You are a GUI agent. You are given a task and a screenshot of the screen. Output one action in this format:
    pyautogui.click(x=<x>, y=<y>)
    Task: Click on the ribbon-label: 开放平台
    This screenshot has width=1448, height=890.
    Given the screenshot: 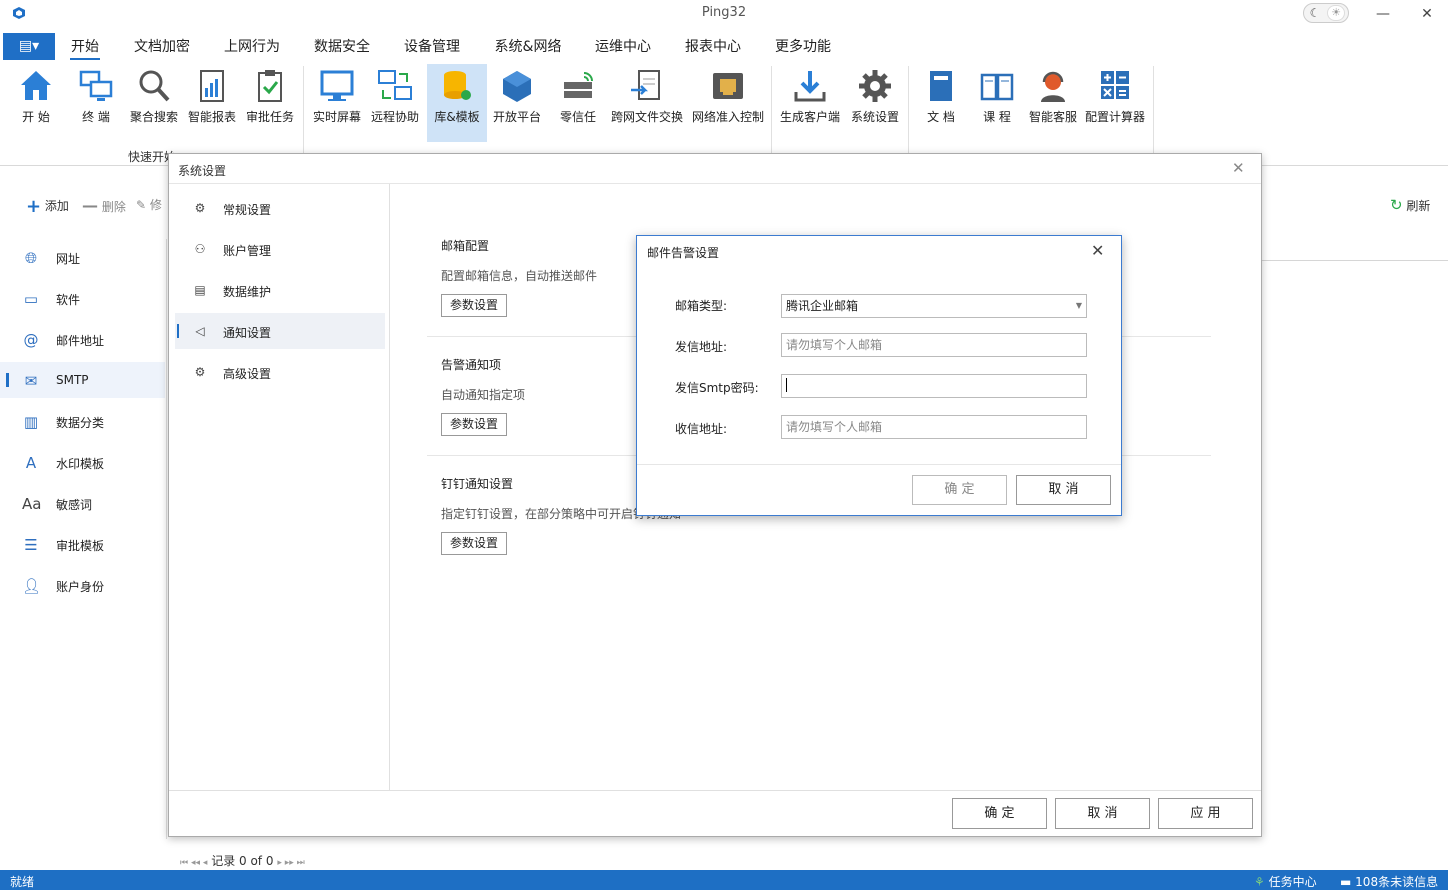 What is the action you would take?
    pyautogui.click(x=517, y=116)
    